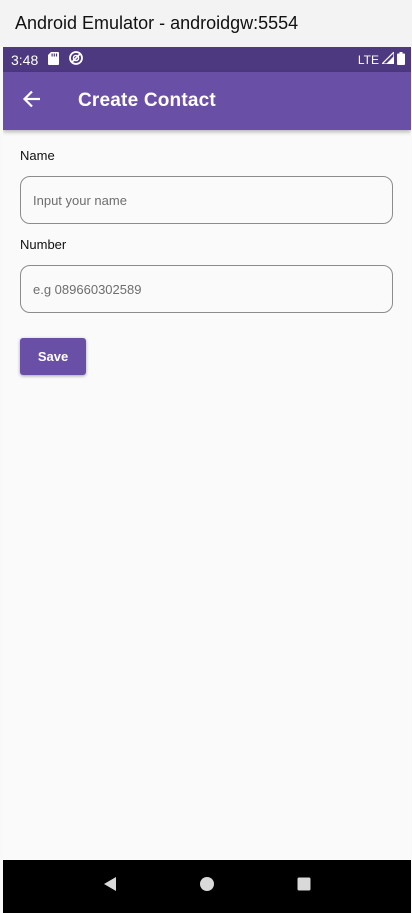  I want to click on nav-home-button, so click(207, 887).